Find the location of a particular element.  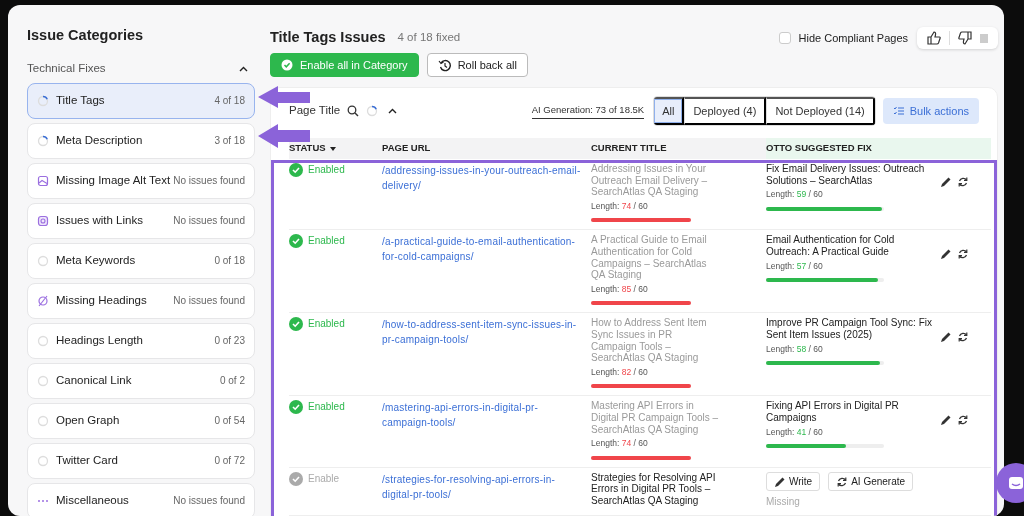

current-title: How to Address Sent Item Sync Issues in PR Campaign Tools – SearchAtlas QA Staging is located at coordinates (649, 340).